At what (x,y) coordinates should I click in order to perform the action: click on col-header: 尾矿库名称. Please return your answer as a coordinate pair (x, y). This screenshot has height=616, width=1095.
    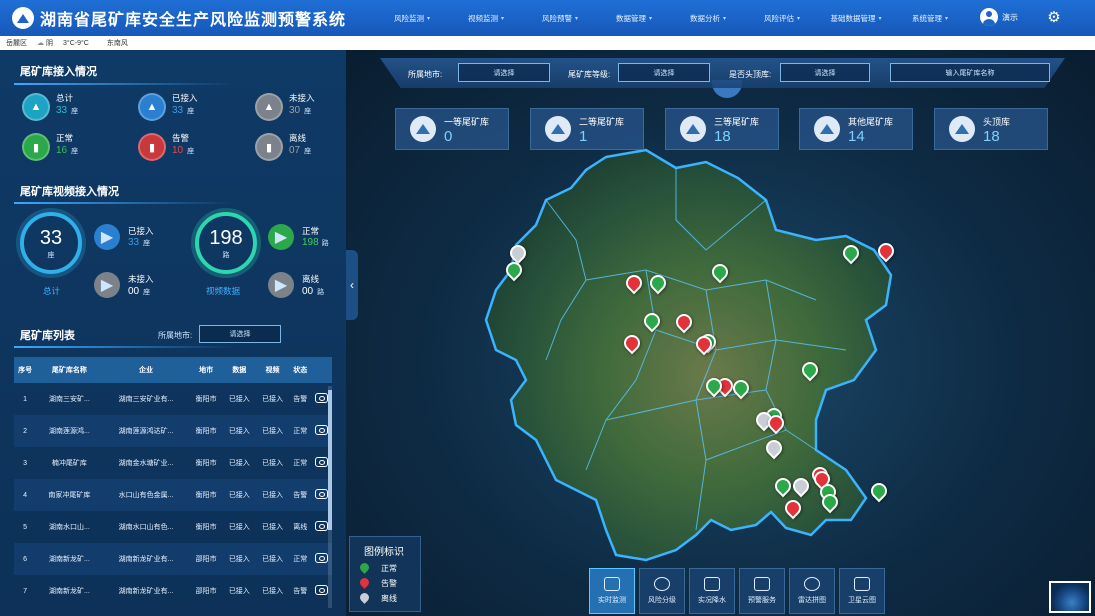
    Looking at the image, I should click on (69, 370).